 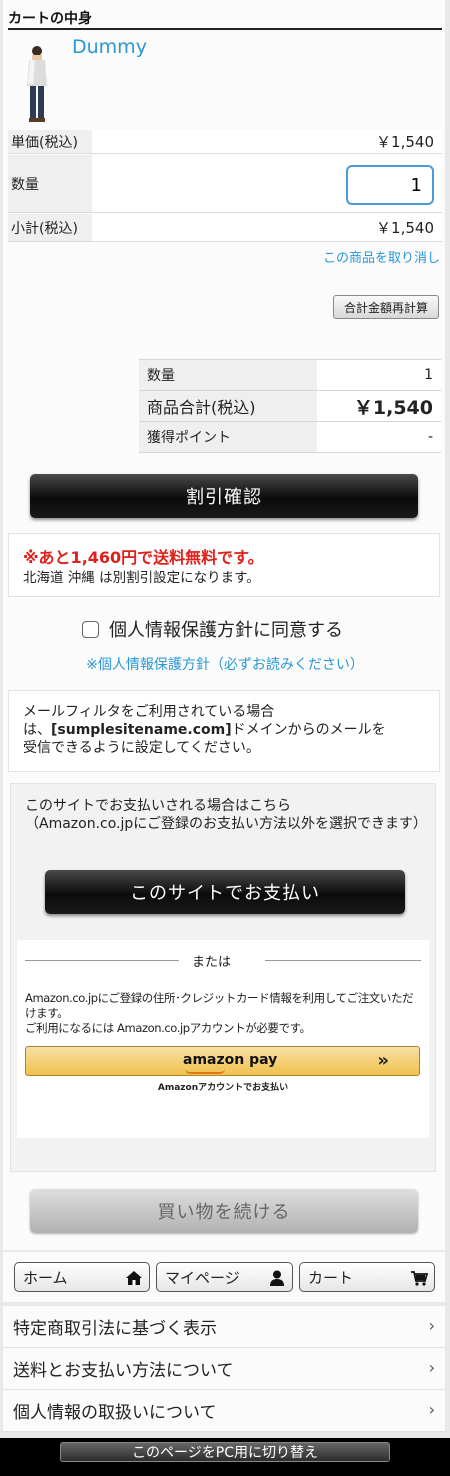 I want to click on link-tokushoho: 特定商取引法に基づく表示 ›, so click(x=224, y=1327).